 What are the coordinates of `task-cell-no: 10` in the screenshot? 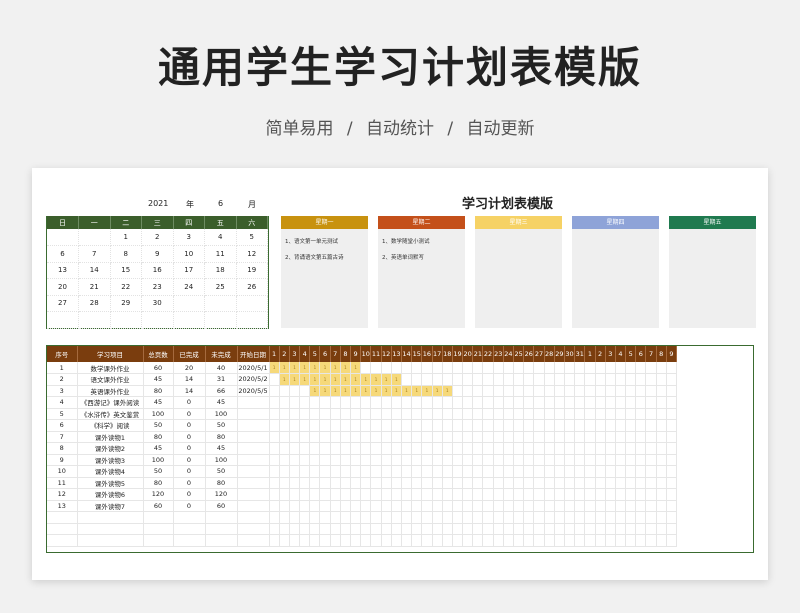 It's located at (62, 471).